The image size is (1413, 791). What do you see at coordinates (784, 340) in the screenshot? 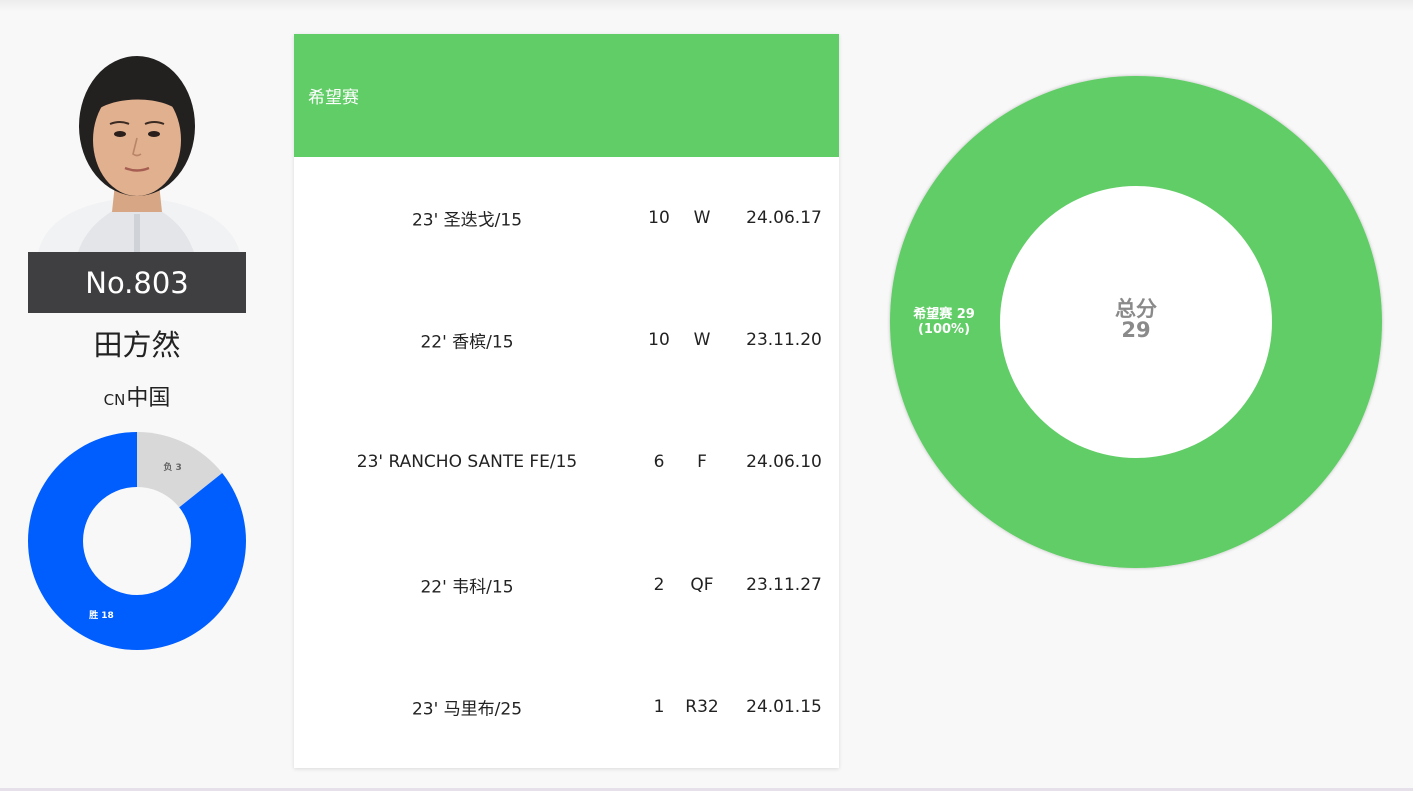
I see `date-cell: 23.11.20` at bounding box center [784, 340].